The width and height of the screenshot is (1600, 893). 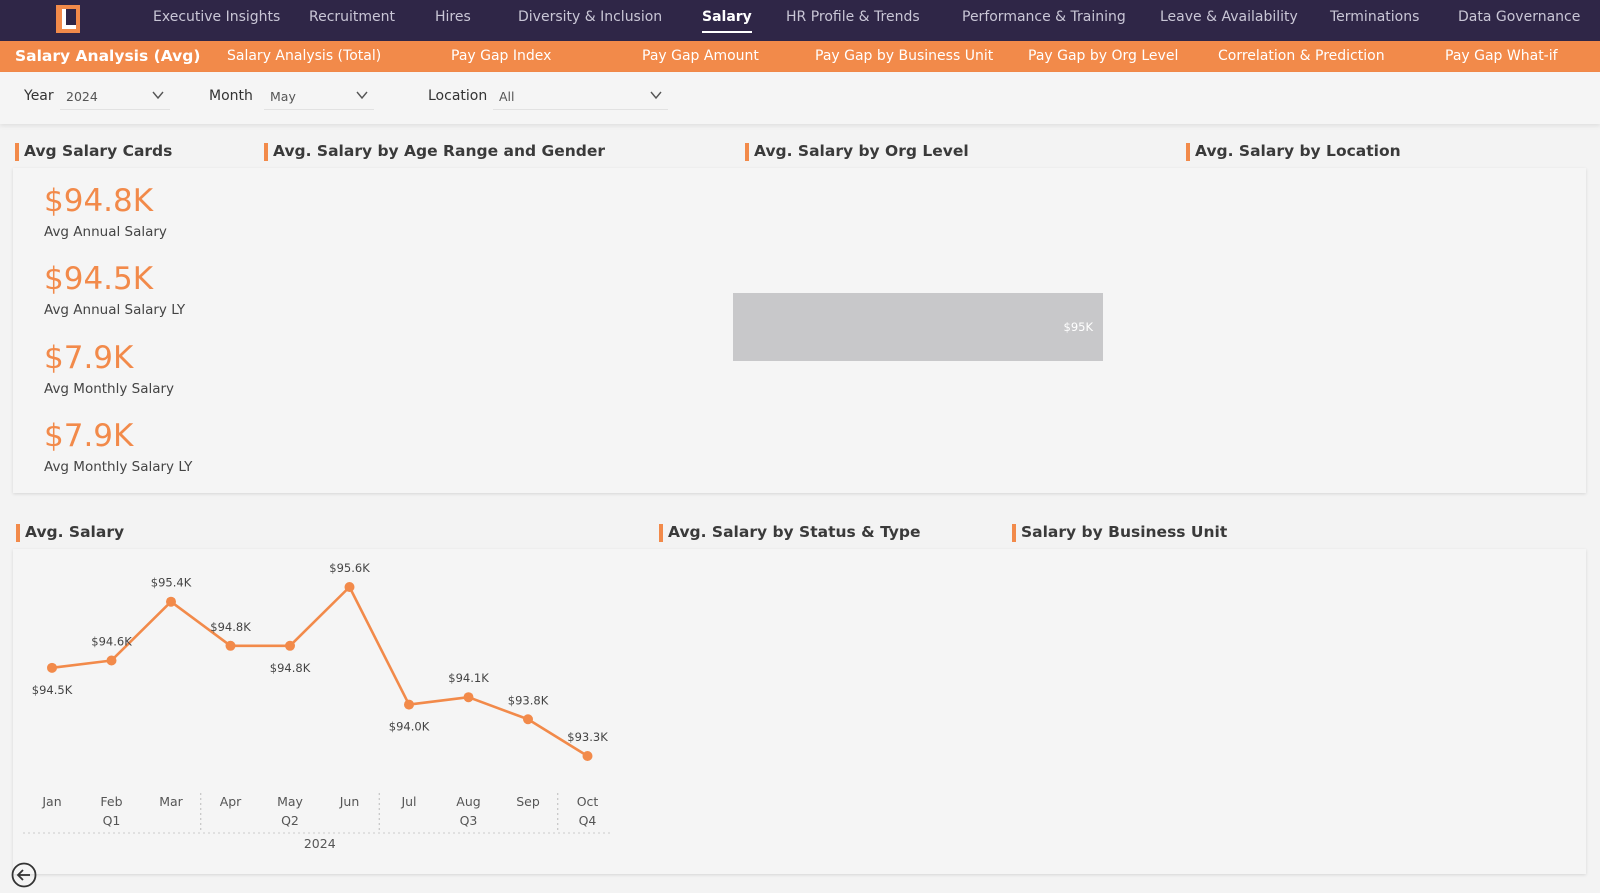 What do you see at coordinates (434, 151) in the screenshot?
I see `age-gender-chart-title: Avg. Salary by Age Range and Gender` at bounding box center [434, 151].